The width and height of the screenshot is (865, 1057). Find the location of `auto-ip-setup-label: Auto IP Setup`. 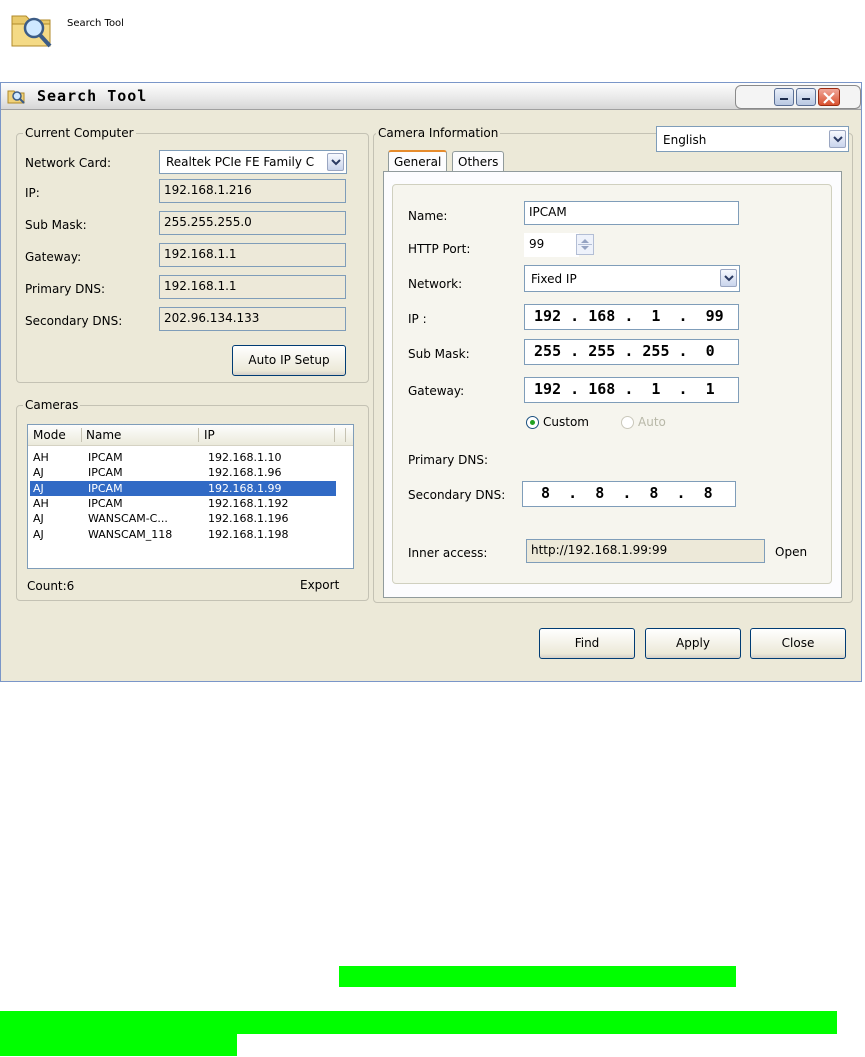

auto-ip-setup-label: Auto IP Setup is located at coordinates (289, 360).